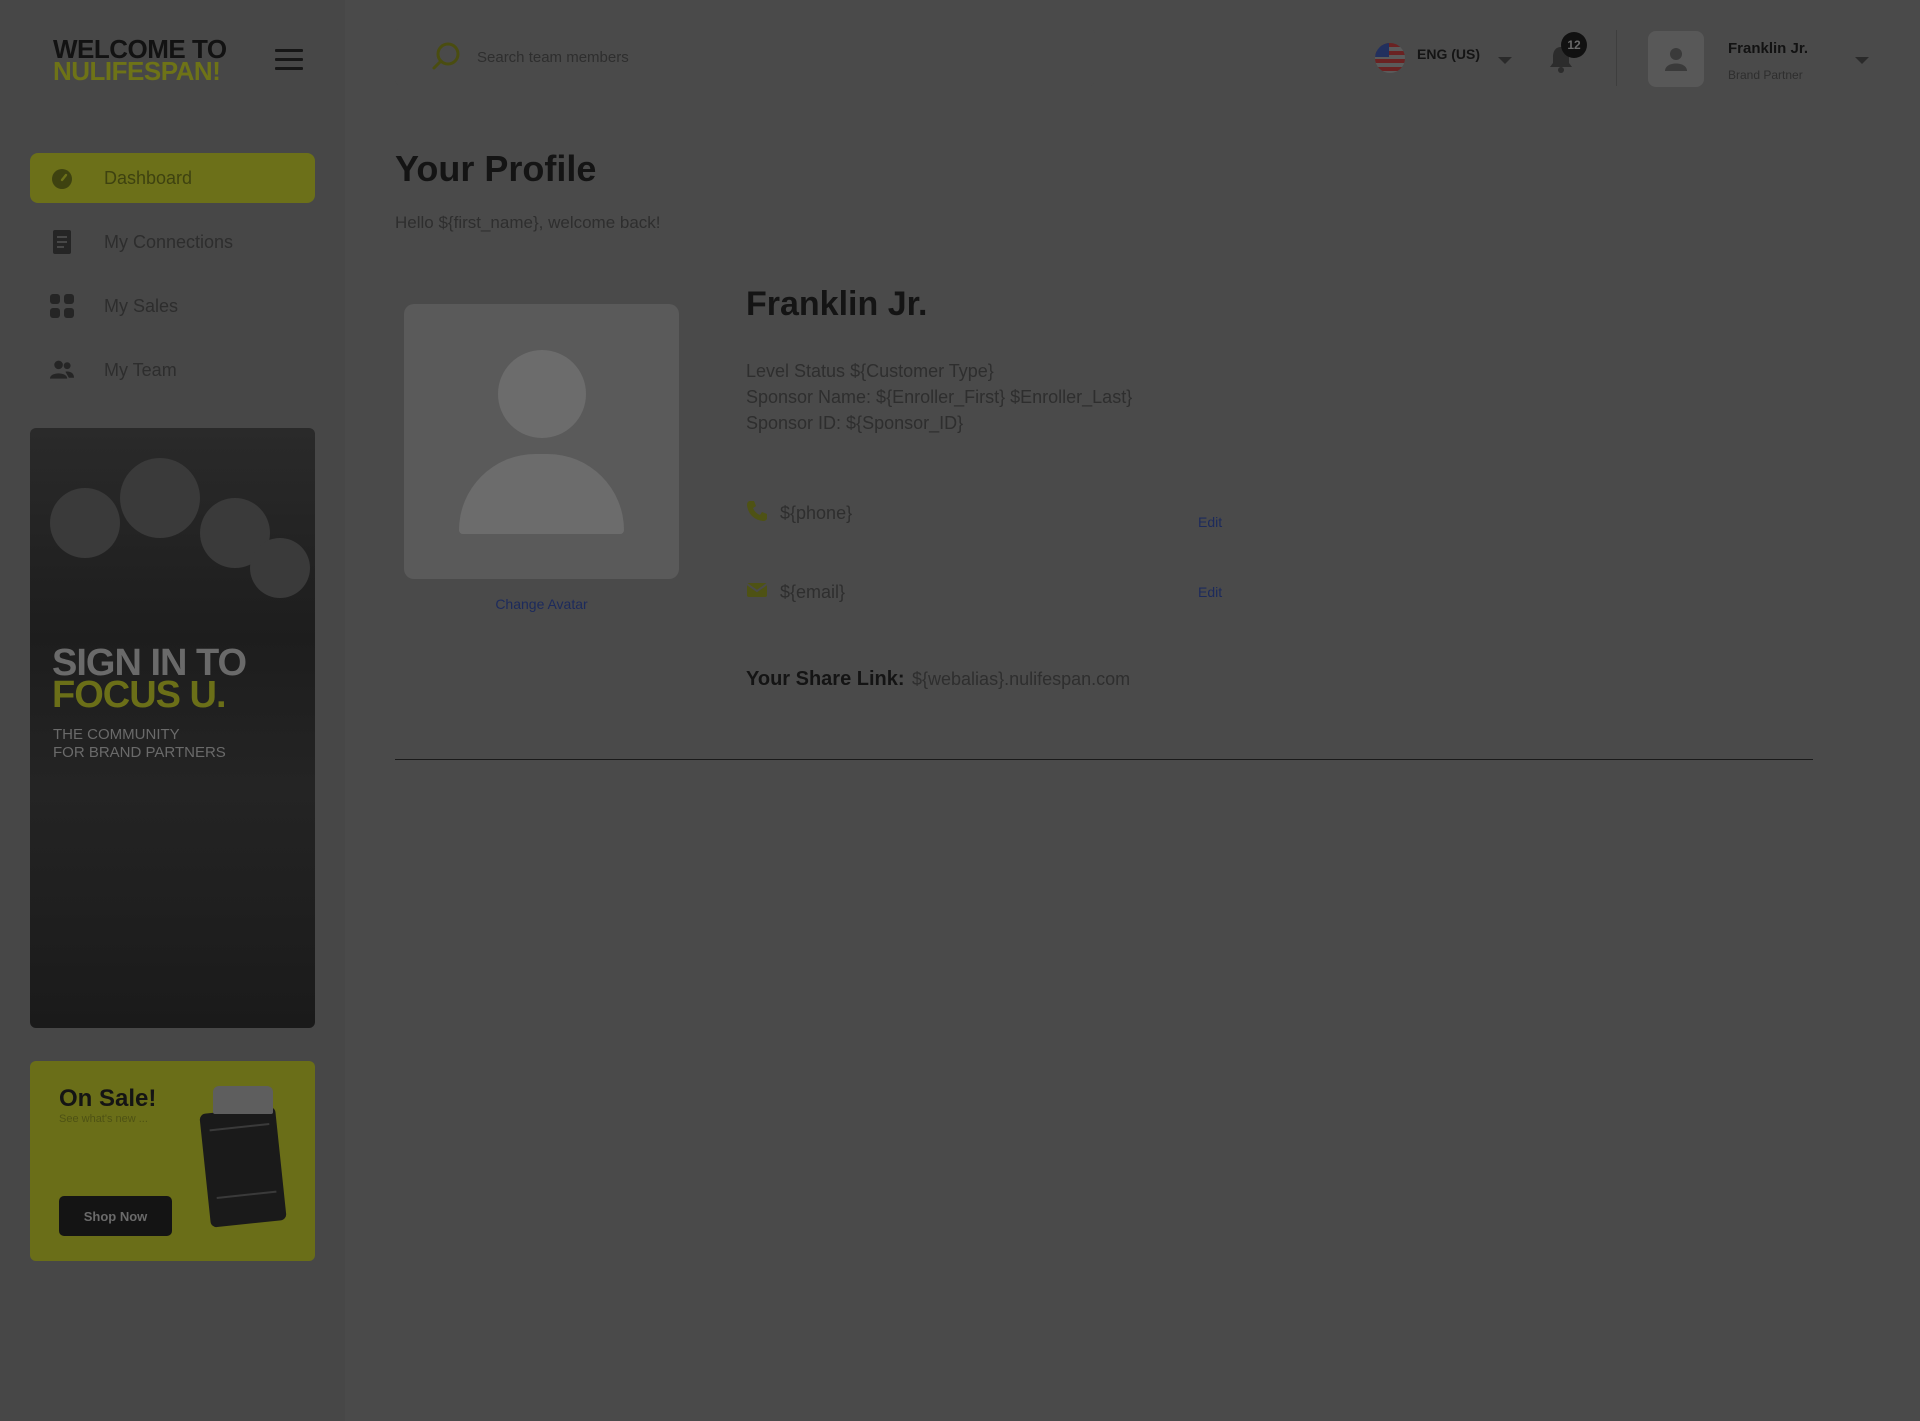  I want to click on user-avatar, so click(1676, 59).